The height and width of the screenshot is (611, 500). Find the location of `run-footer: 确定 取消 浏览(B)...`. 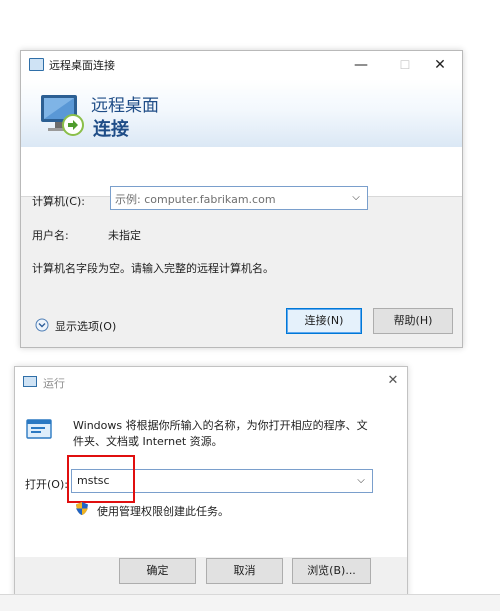

run-footer: 确定 取消 浏览(B)... is located at coordinates (211, 577).